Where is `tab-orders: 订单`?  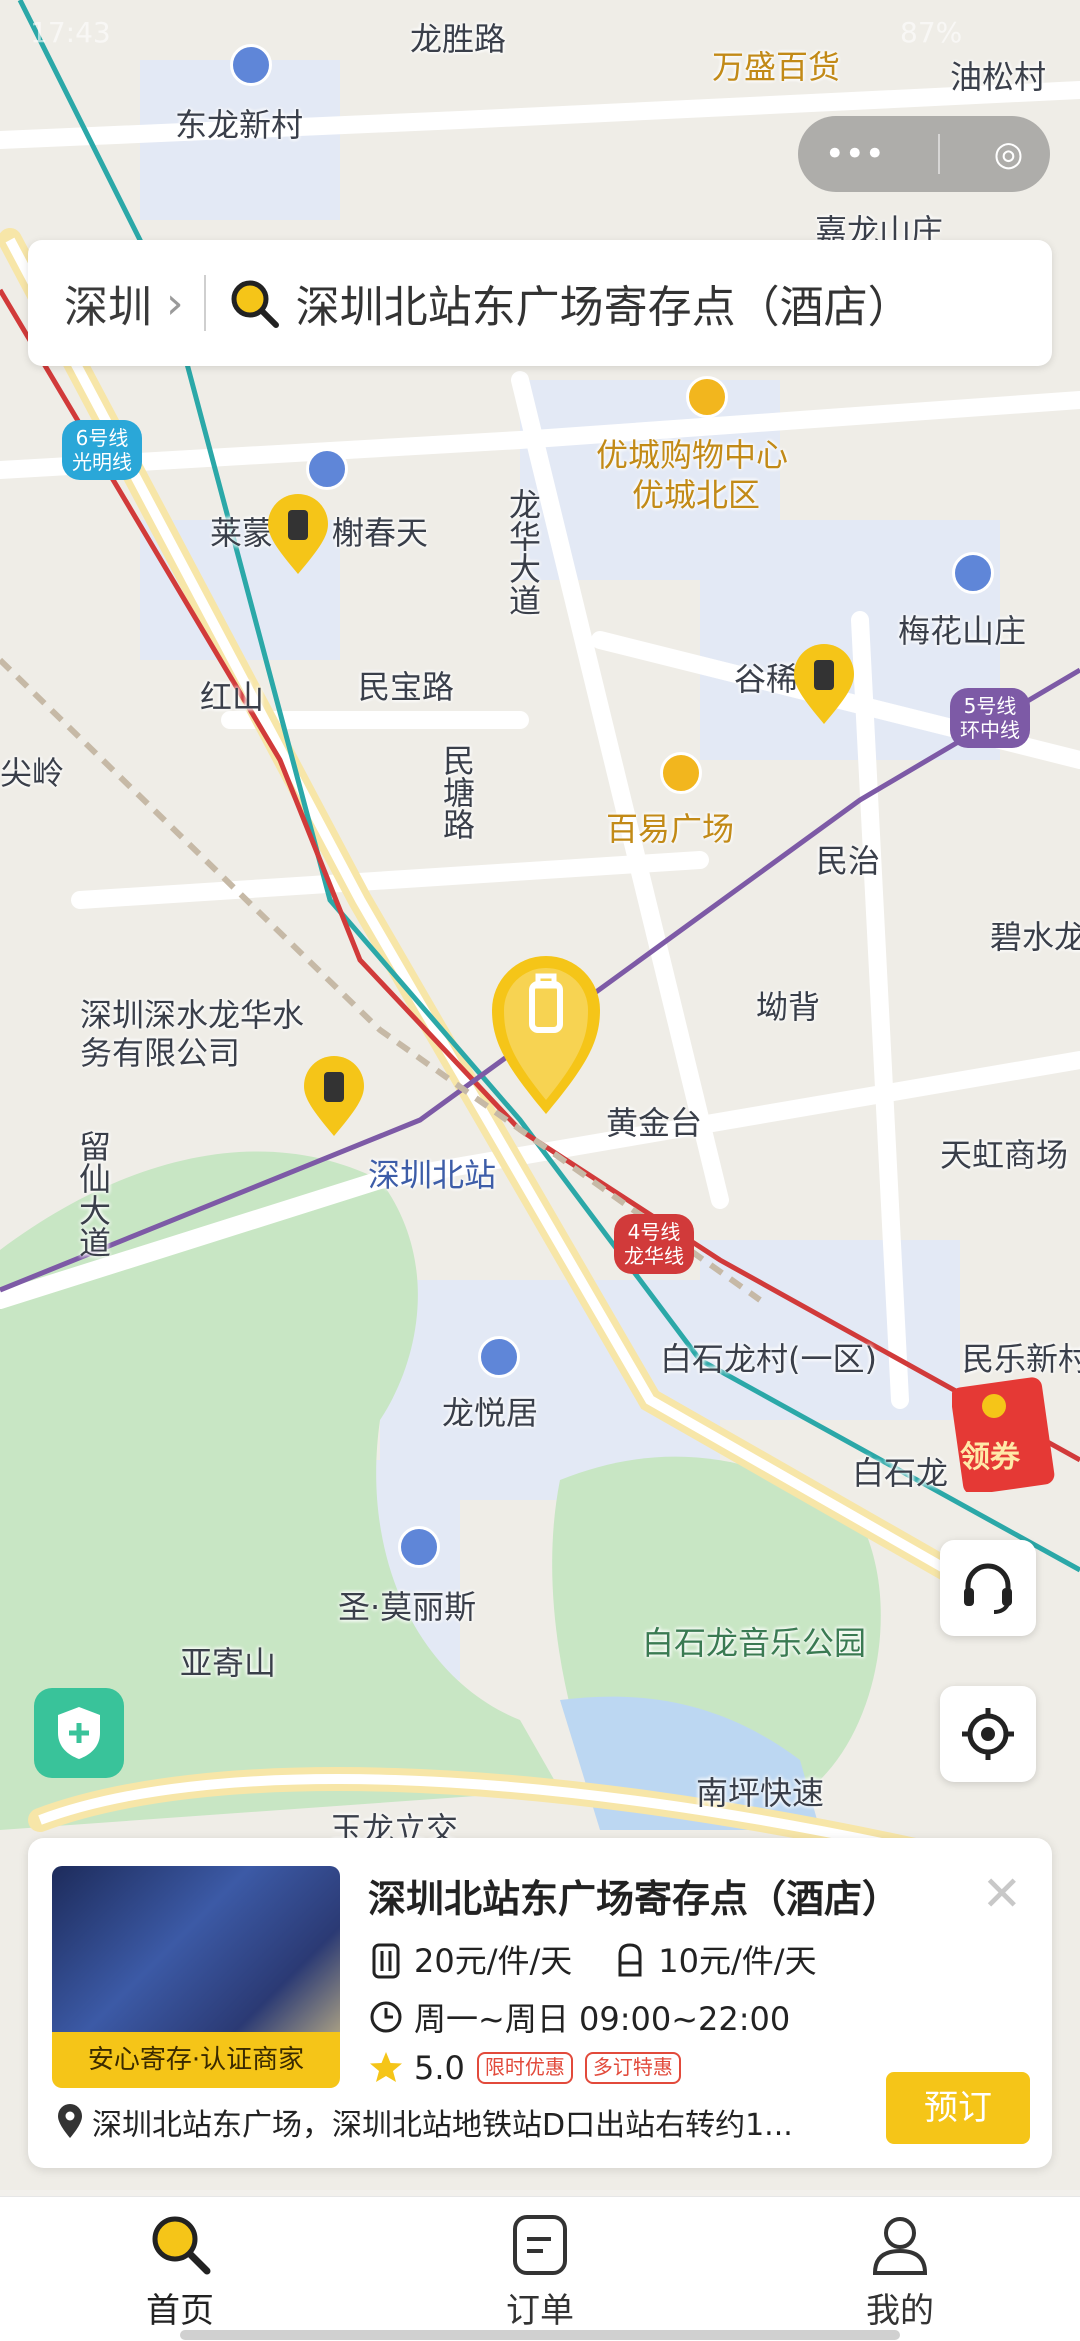
tab-orders: 订单 is located at coordinates (540, 2269).